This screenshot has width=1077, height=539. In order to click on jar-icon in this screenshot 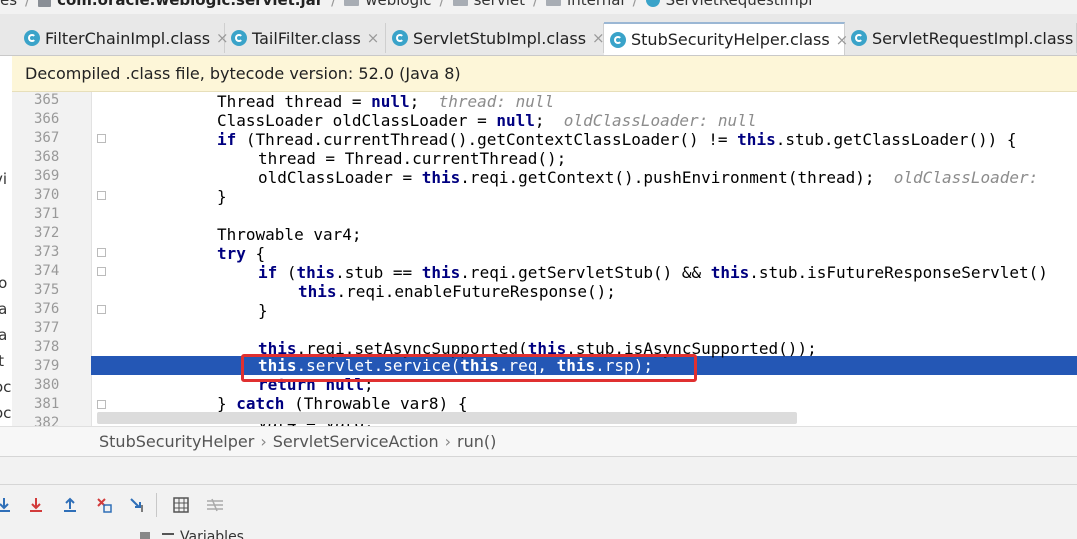, I will do `click(45, 3)`.